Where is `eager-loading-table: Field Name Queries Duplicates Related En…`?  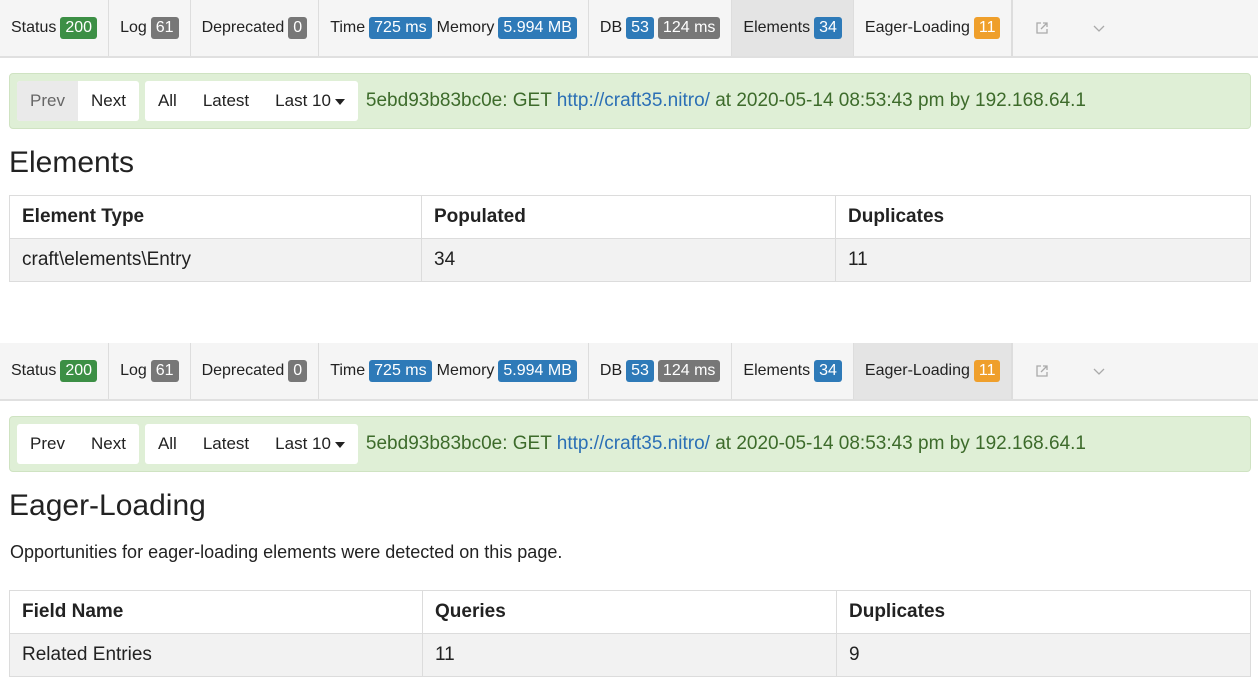
eager-loading-table: Field Name Queries Duplicates Related En… is located at coordinates (630, 633).